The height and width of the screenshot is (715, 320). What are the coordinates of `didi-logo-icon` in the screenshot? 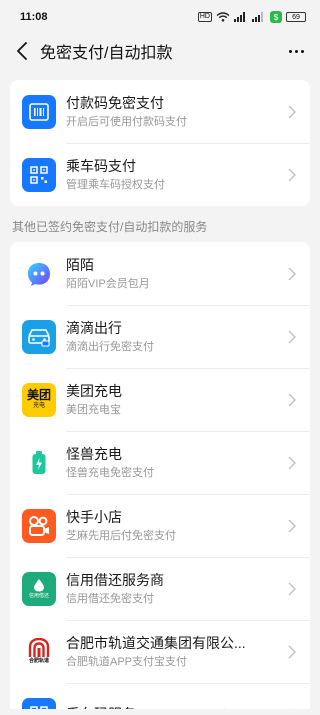 It's located at (39, 336).